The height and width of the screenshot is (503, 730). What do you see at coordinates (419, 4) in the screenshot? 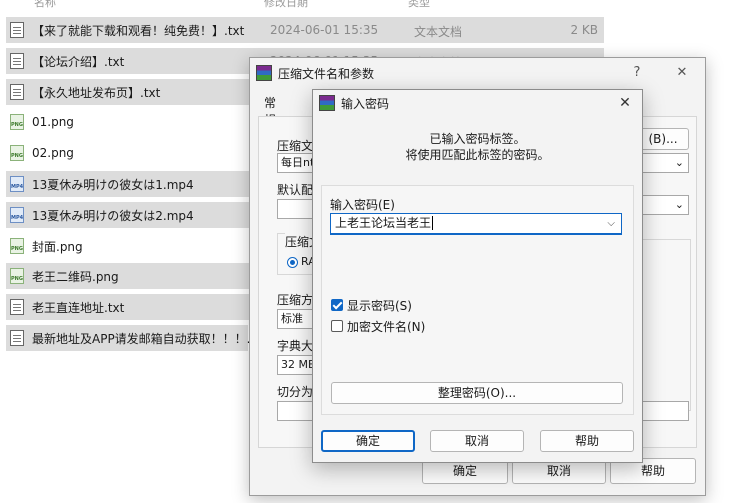
I see `column-type-header: 类型` at bounding box center [419, 4].